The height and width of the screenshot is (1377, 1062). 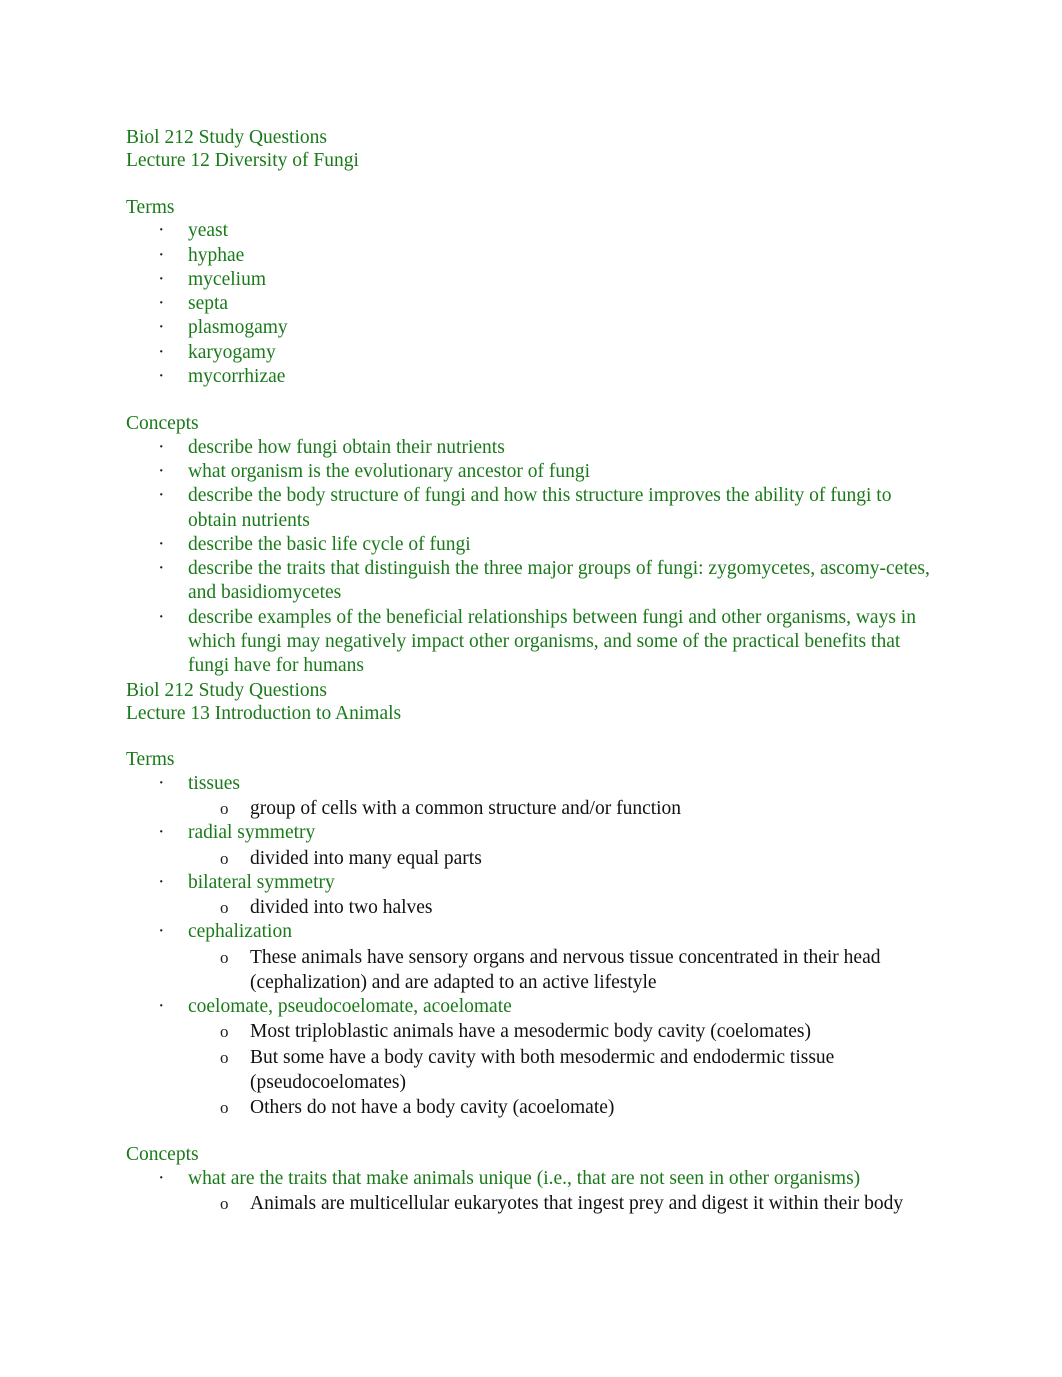 I want to click on sub-list: o divided into many equal parts, so click(x=562, y=858).